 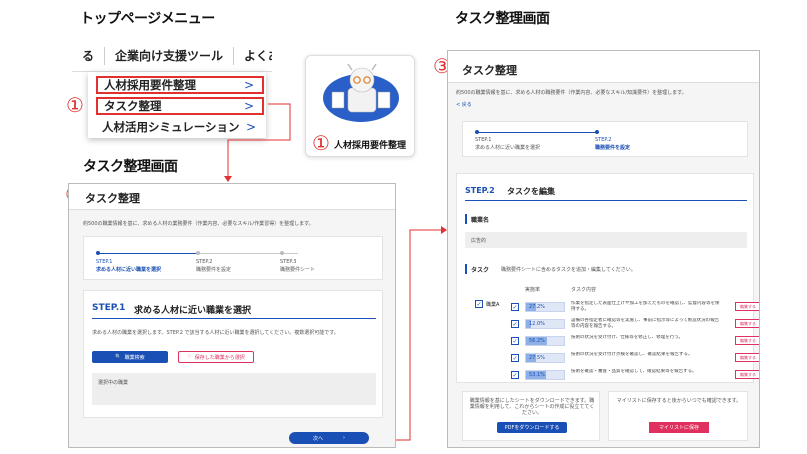 I want to click on column-header-task: タスク内容, so click(x=584, y=290).